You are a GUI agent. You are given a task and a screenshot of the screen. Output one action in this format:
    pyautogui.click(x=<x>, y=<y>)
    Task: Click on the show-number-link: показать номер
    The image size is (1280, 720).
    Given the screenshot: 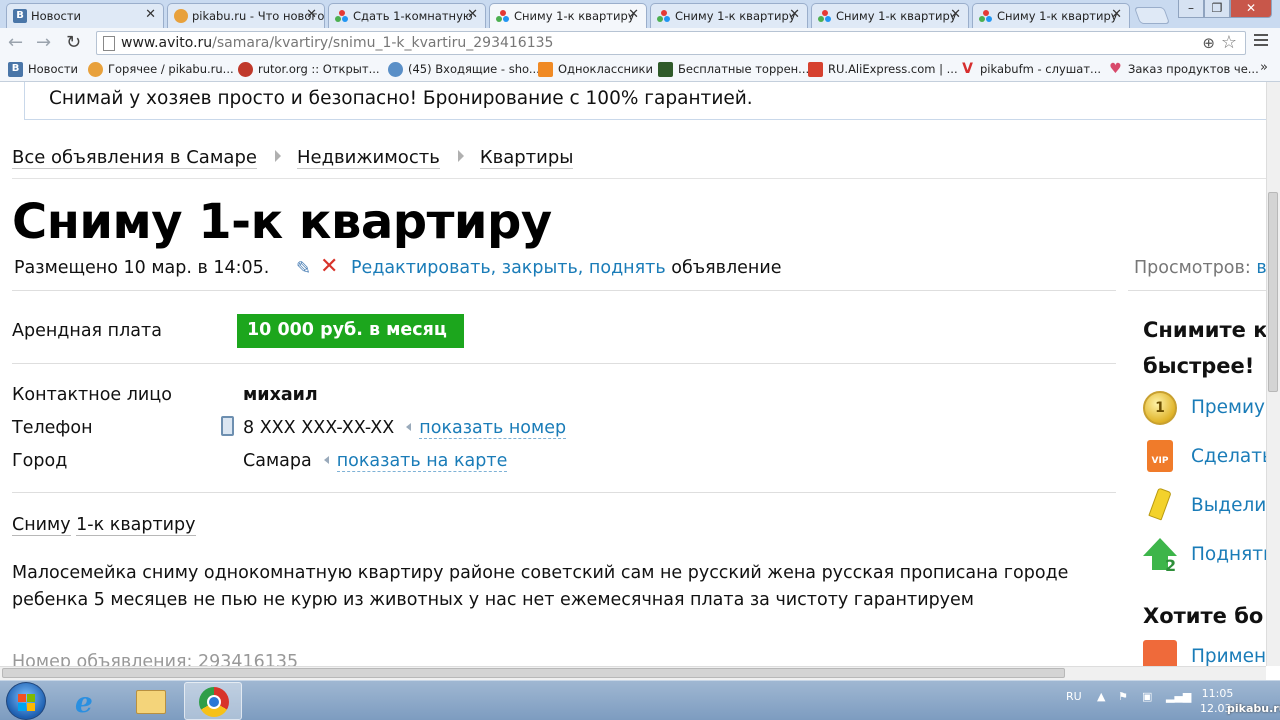 What is the action you would take?
    pyautogui.click(x=493, y=428)
    